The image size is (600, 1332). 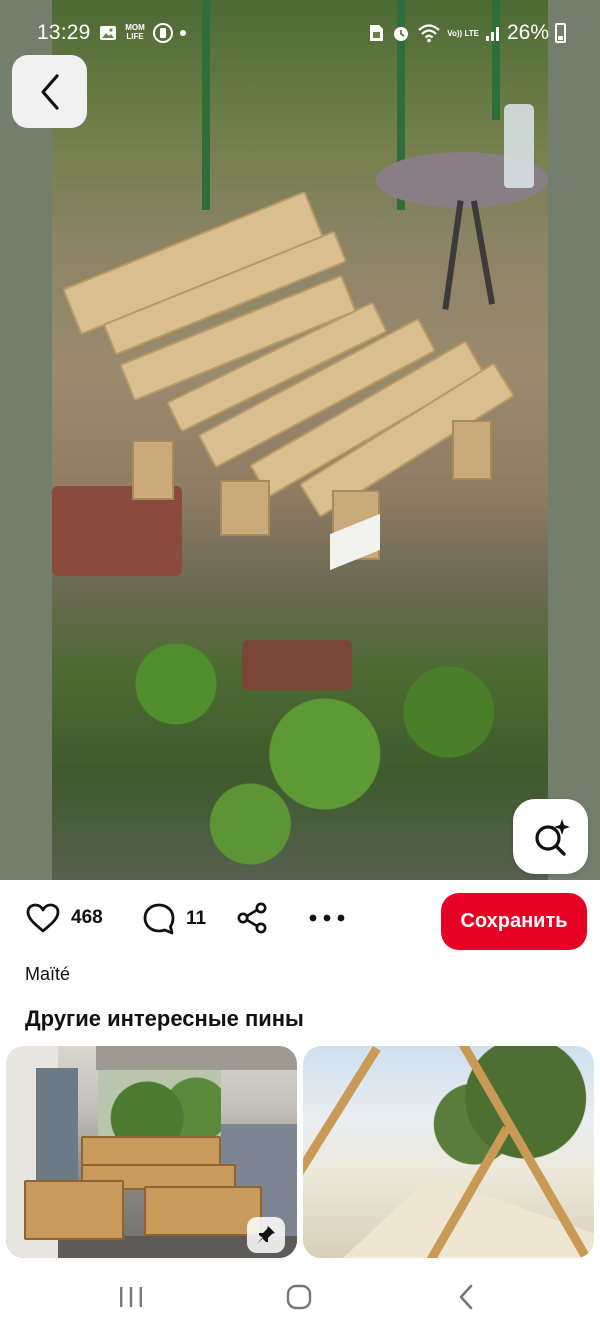 I want to click on sim-card-icon, so click(x=377, y=33).